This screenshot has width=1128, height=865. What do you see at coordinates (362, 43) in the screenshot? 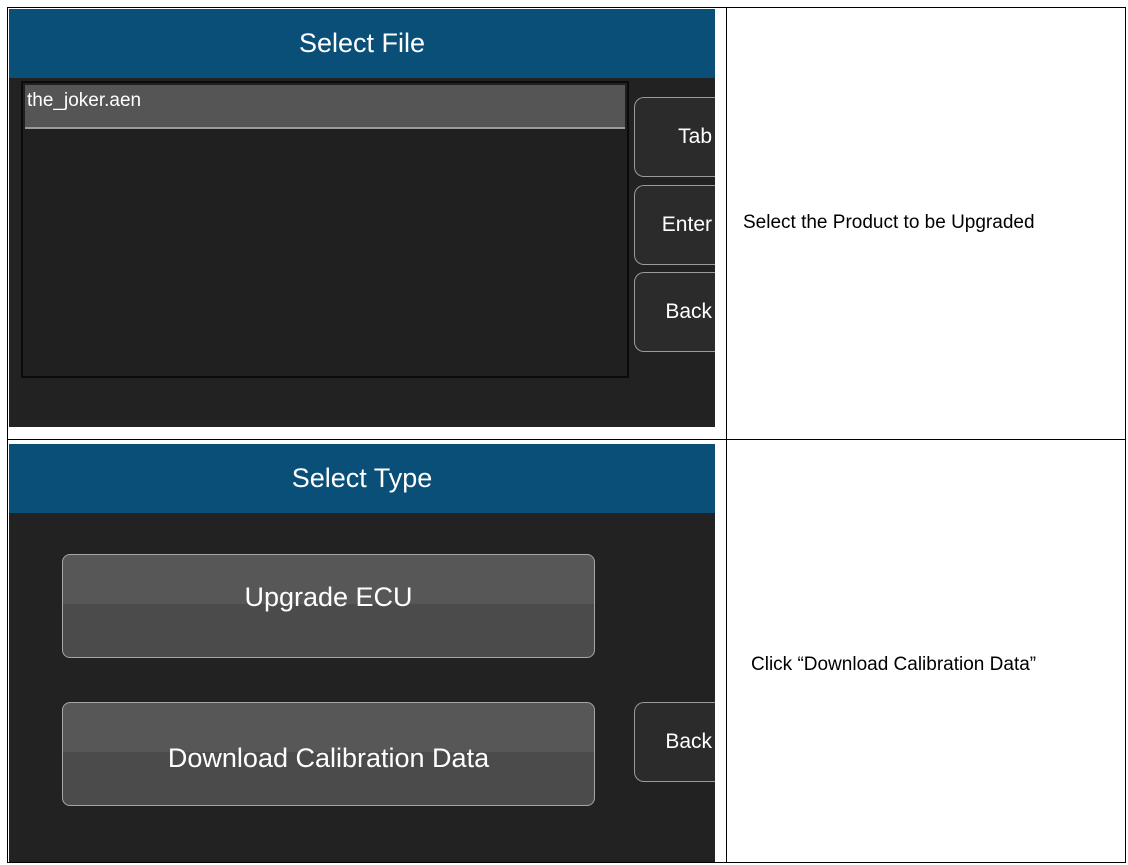
I see `screen-title: Select File` at bounding box center [362, 43].